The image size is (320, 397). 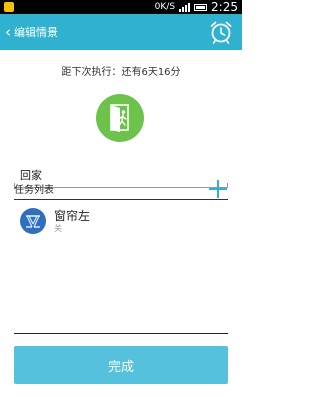 What do you see at coordinates (165, 7) in the screenshot?
I see `network-speed: 0K/S` at bounding box center [165, 7].